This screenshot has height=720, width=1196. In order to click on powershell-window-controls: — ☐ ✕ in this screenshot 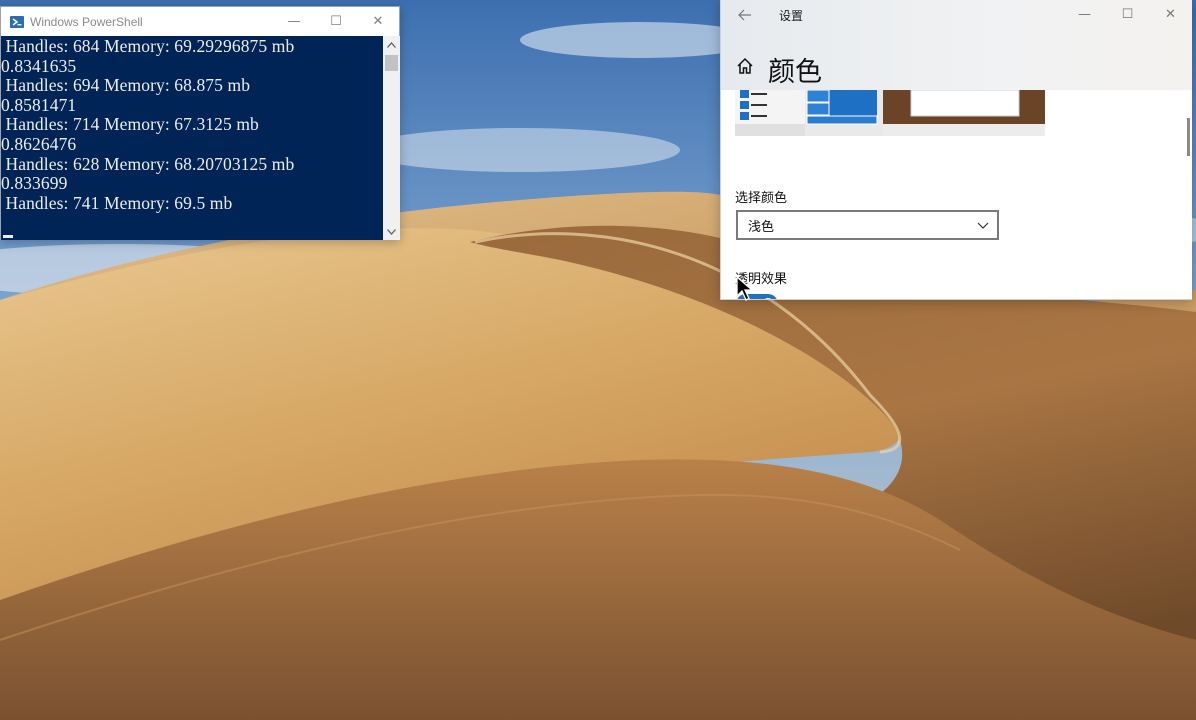, I will do `click(336, 21)`.